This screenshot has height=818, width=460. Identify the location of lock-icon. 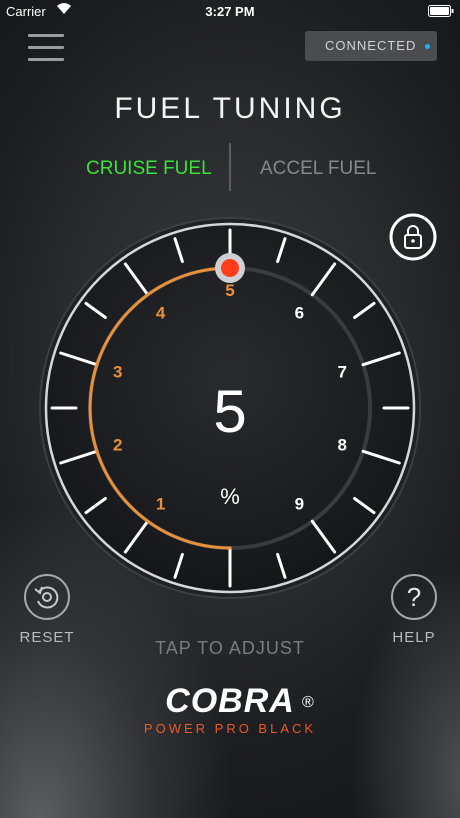
(413, 237).